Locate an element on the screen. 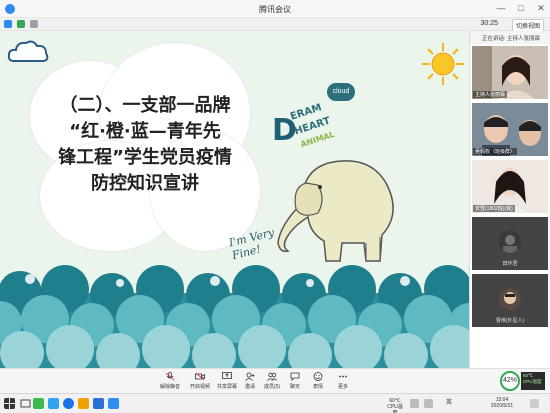 The width and height of the screenshot is (550, 413). participant-name: 安雪(1802班)(我) is located at coordinates (494, 208).